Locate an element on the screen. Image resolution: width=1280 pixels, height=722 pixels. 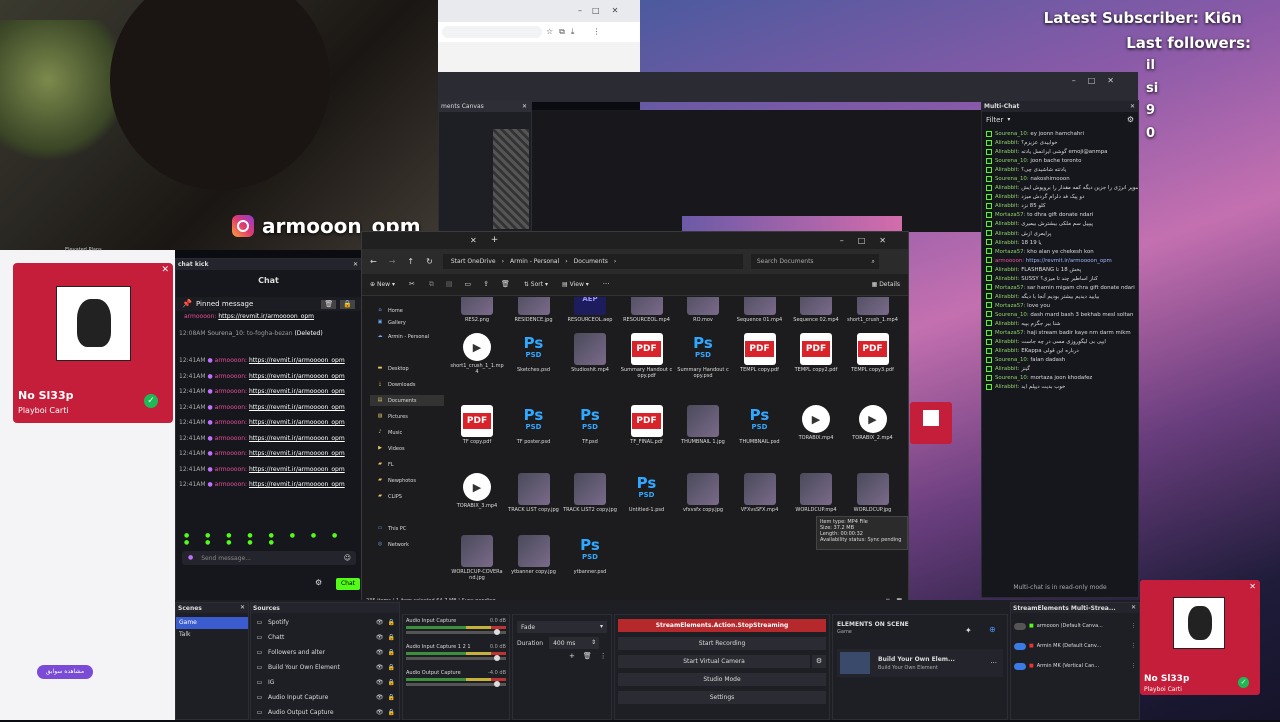
magic-icon: ✦ is located at coordinates (968, 631).